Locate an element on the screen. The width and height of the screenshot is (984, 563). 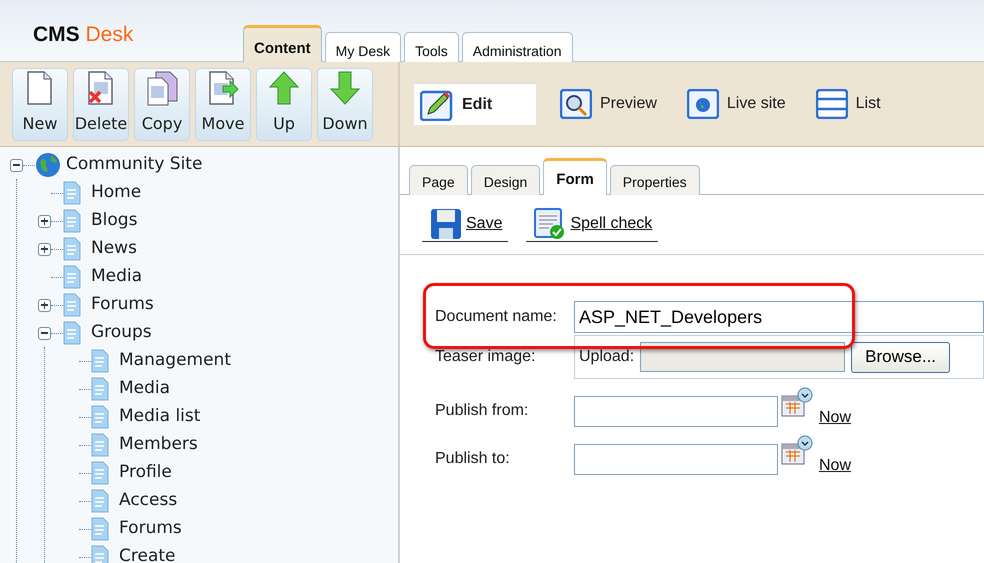
document-checkmark-icon is located at coordinates (550, 224).